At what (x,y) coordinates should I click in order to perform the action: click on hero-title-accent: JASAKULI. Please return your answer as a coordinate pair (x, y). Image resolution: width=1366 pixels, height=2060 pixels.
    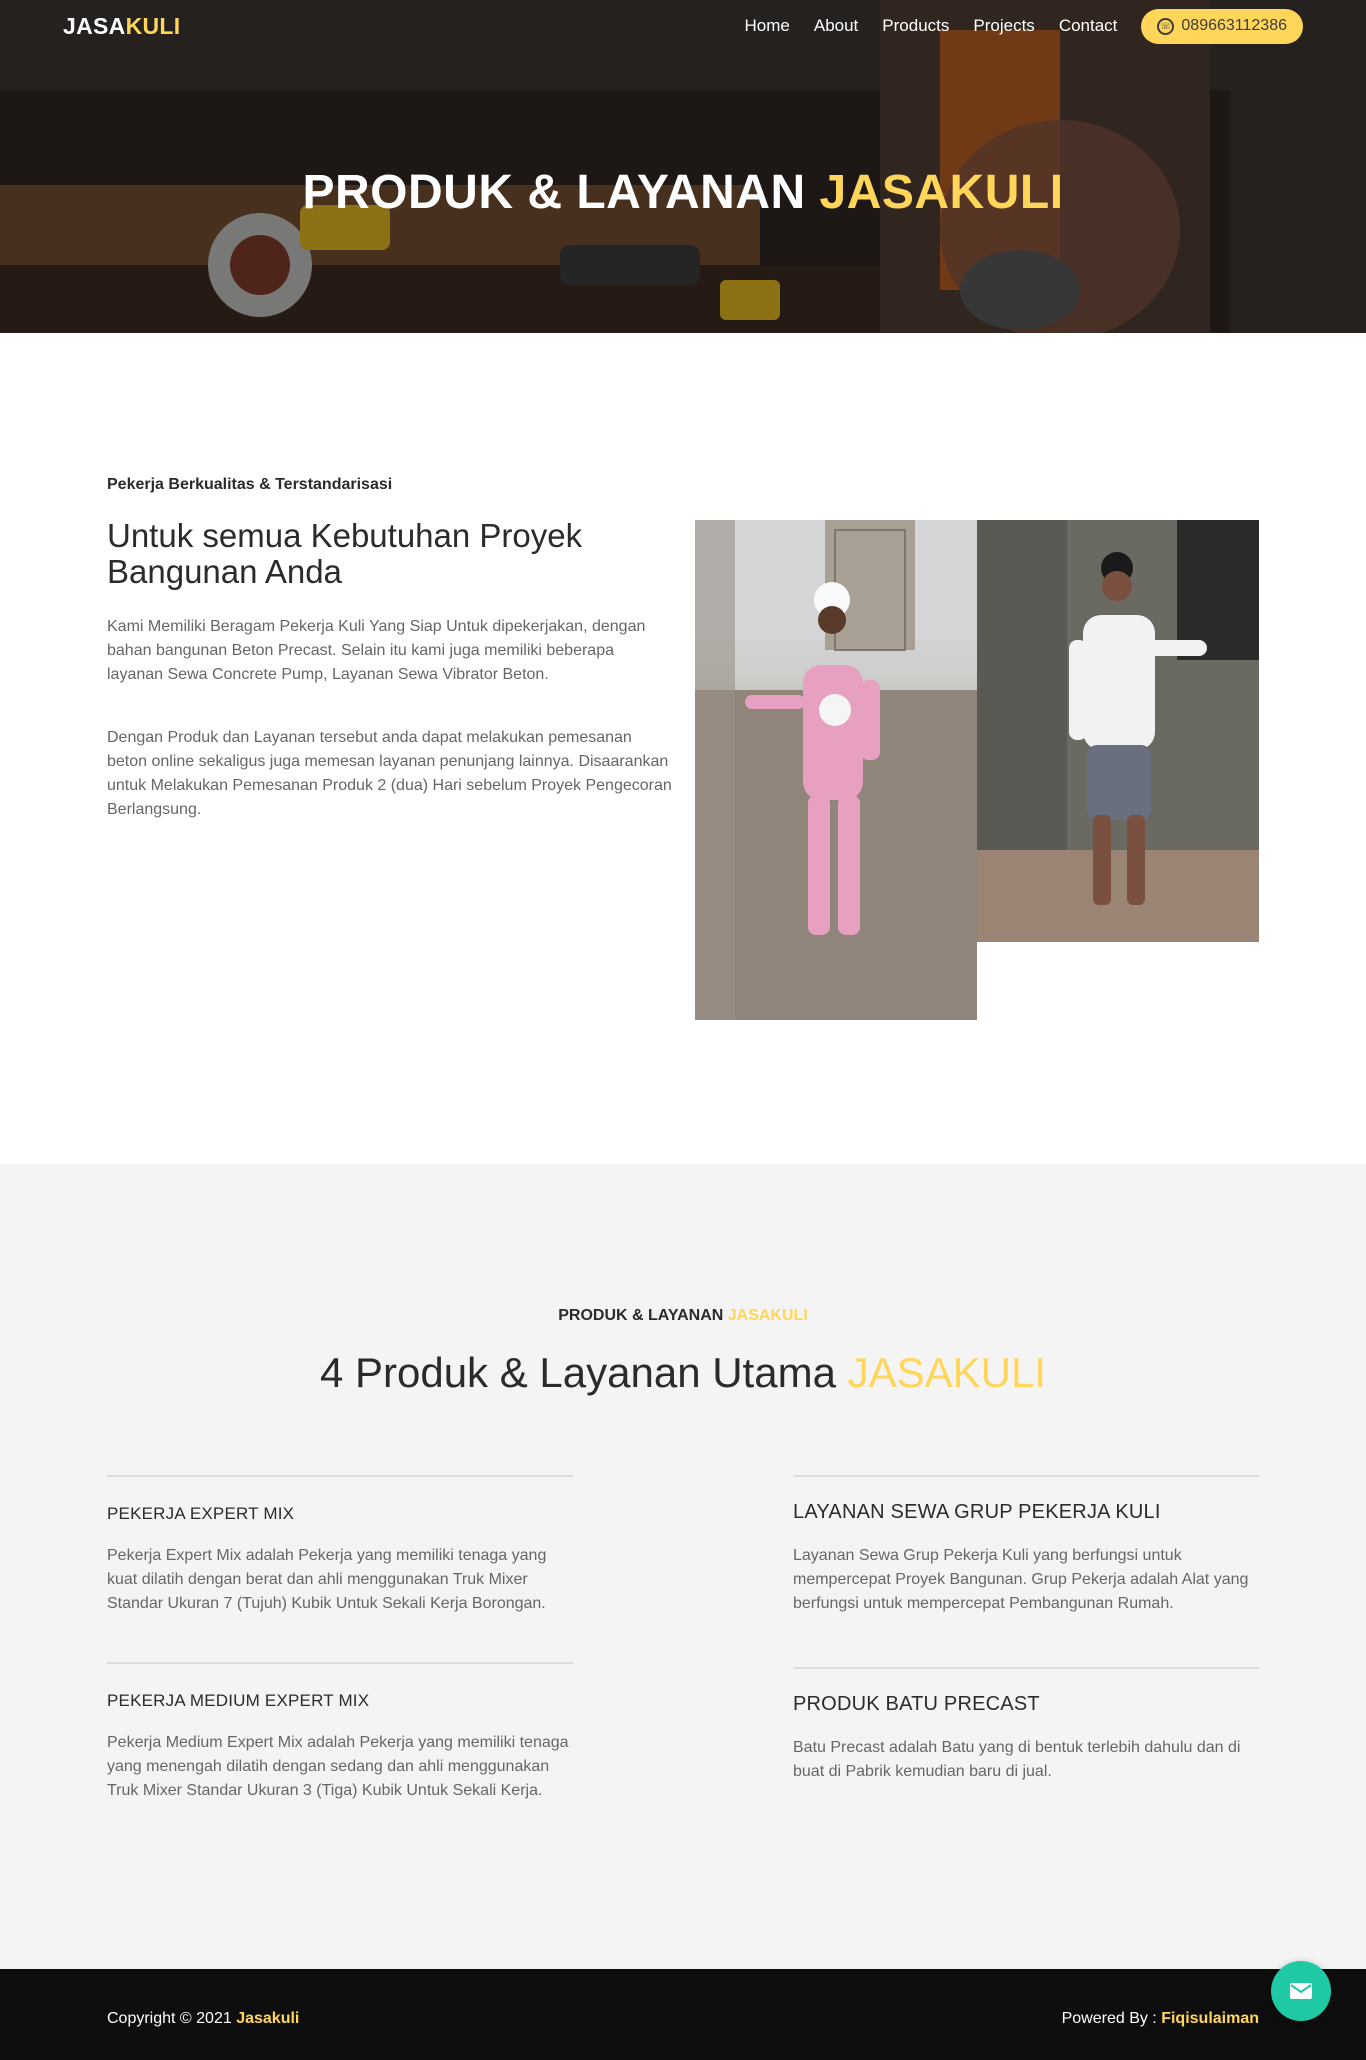
    Looking at the image, I should click on (941, 192).